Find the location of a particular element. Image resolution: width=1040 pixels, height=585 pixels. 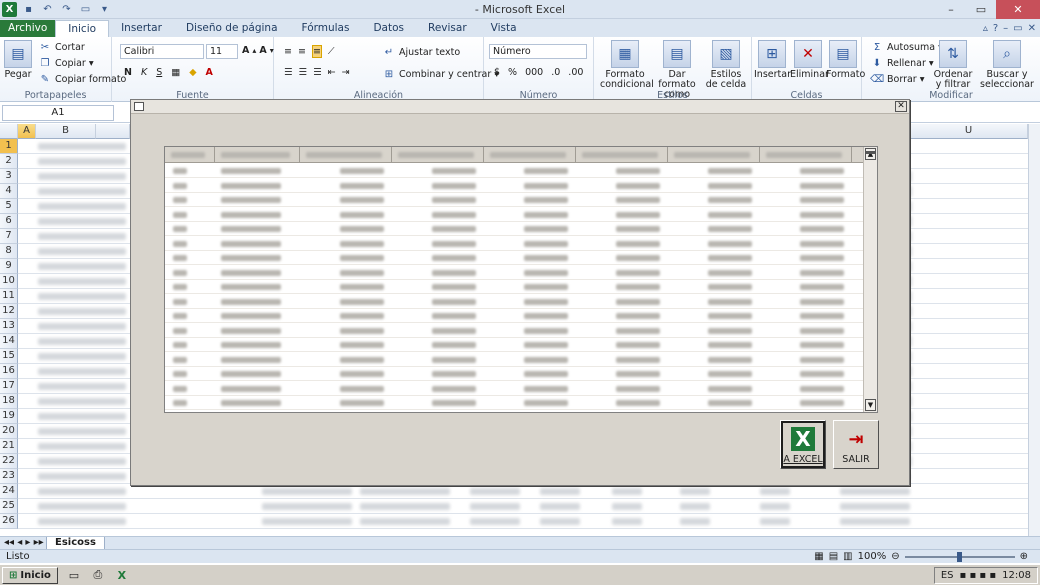

find-select-button: ⌕ Buscar y seleccionar is located at coordinates (1007, 65).